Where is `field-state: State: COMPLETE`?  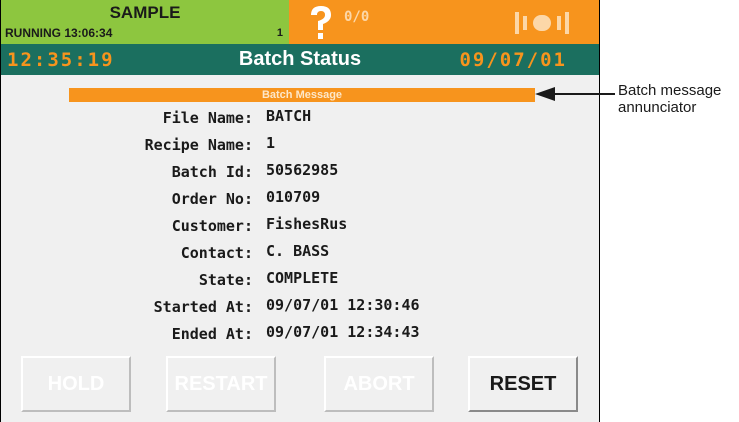
field-state: State: COMPLETE is located at coordinates (300, 281).